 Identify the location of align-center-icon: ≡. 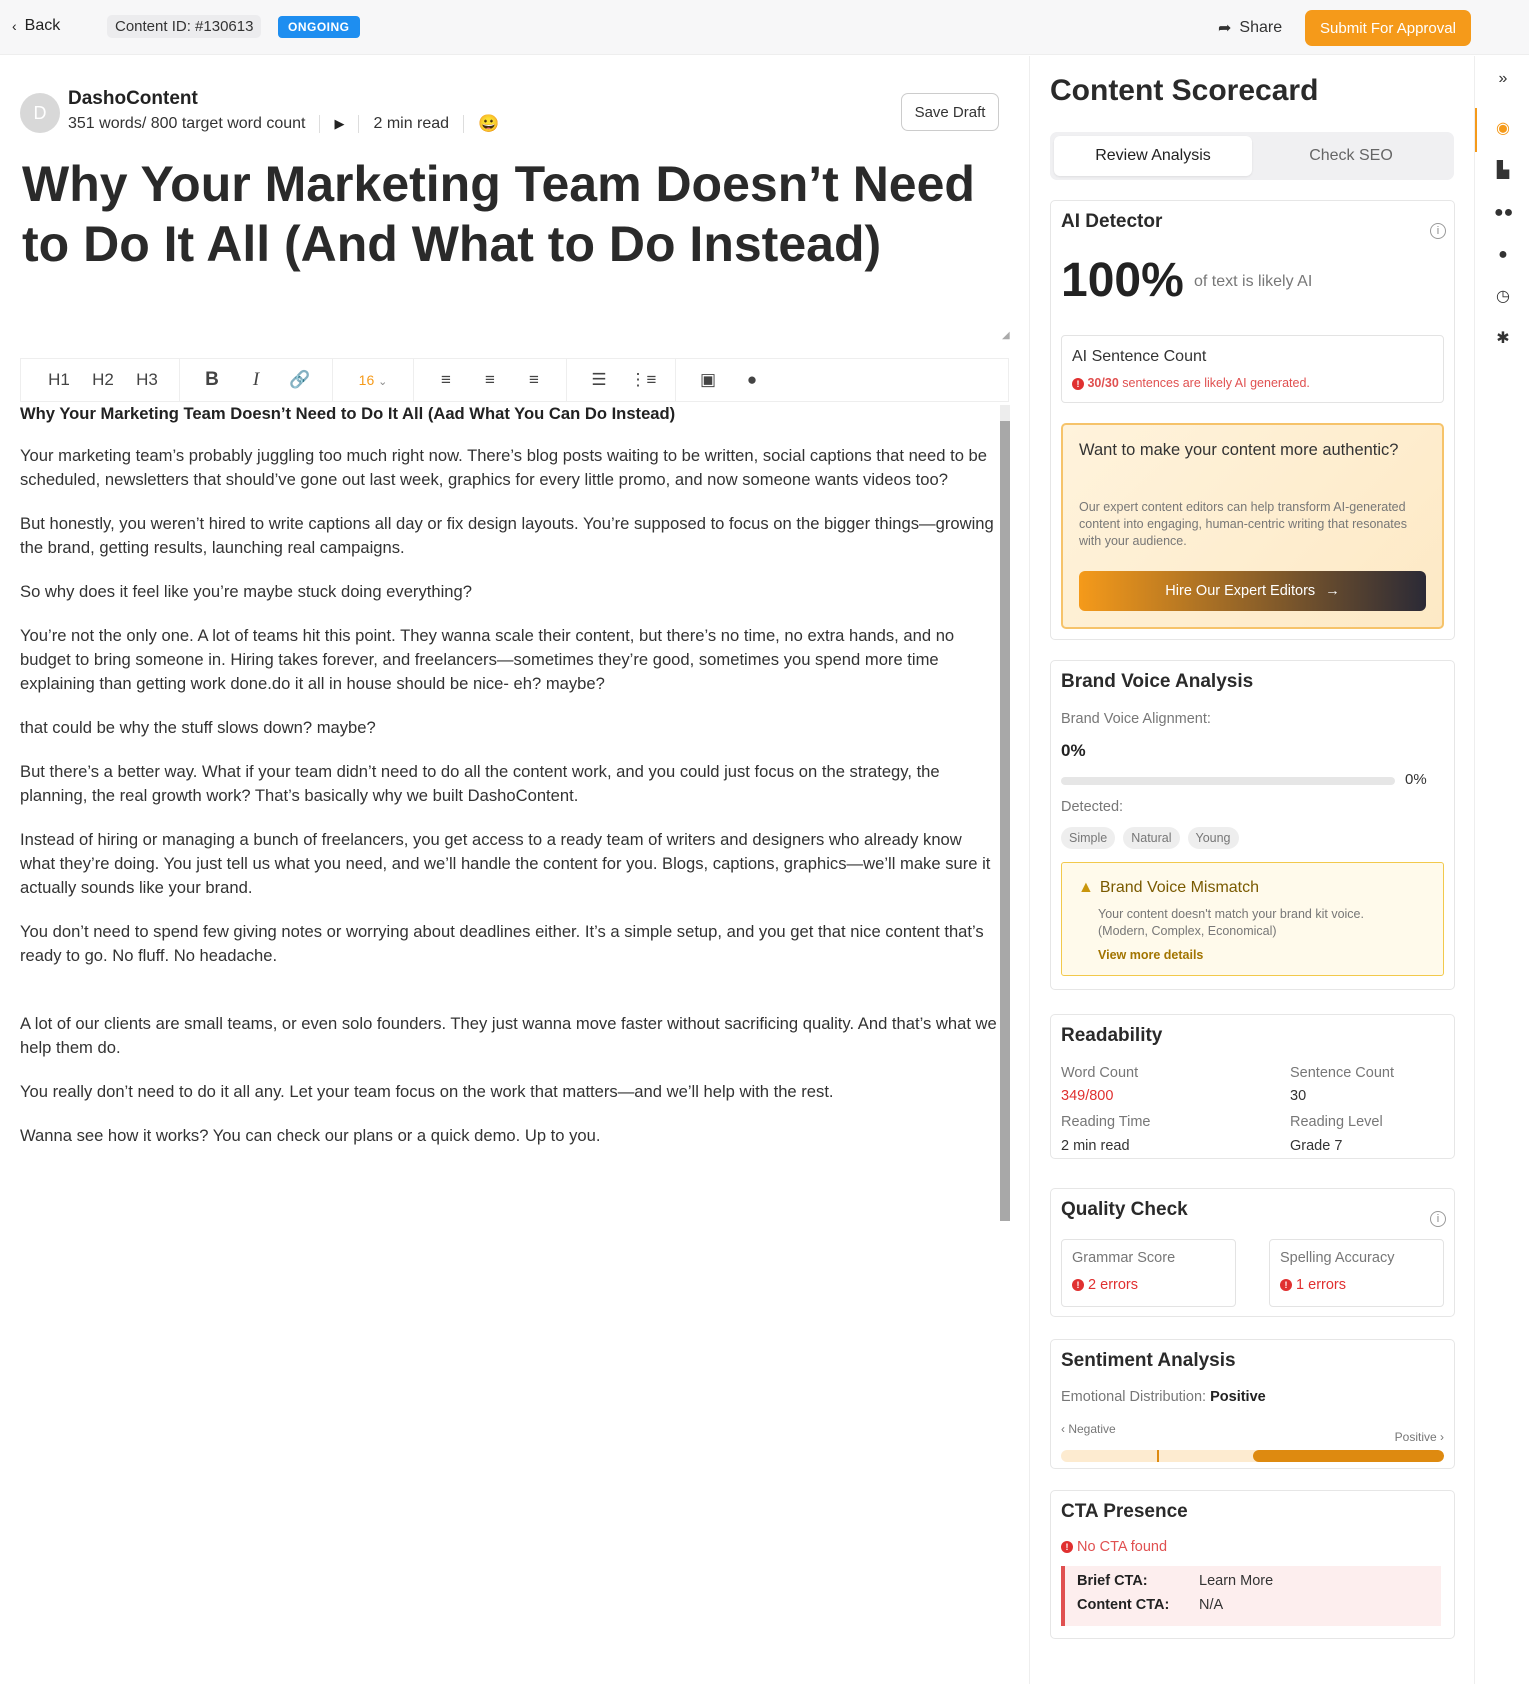
(490, 380).